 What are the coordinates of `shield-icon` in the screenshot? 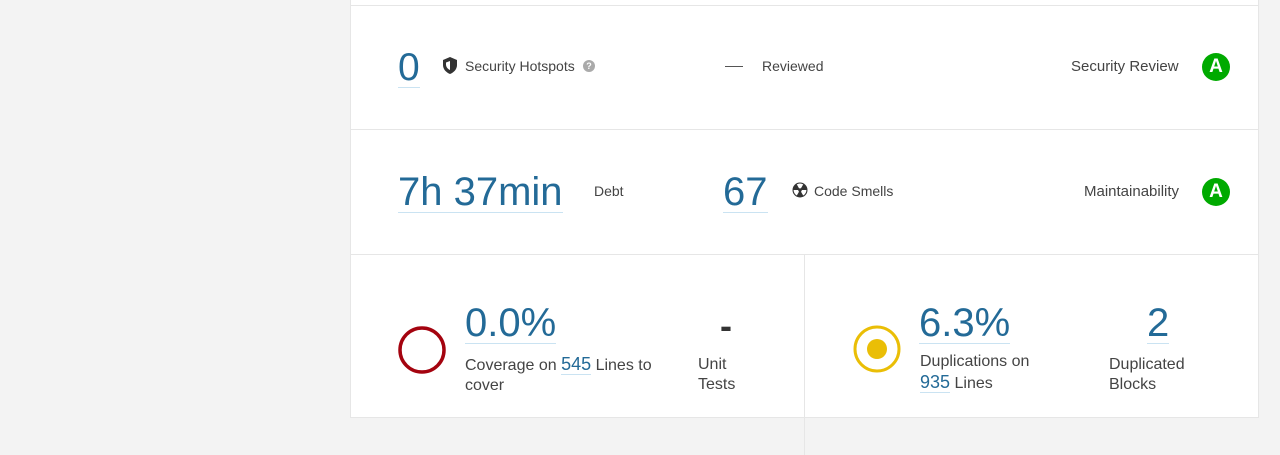 It's located at (450, 68).